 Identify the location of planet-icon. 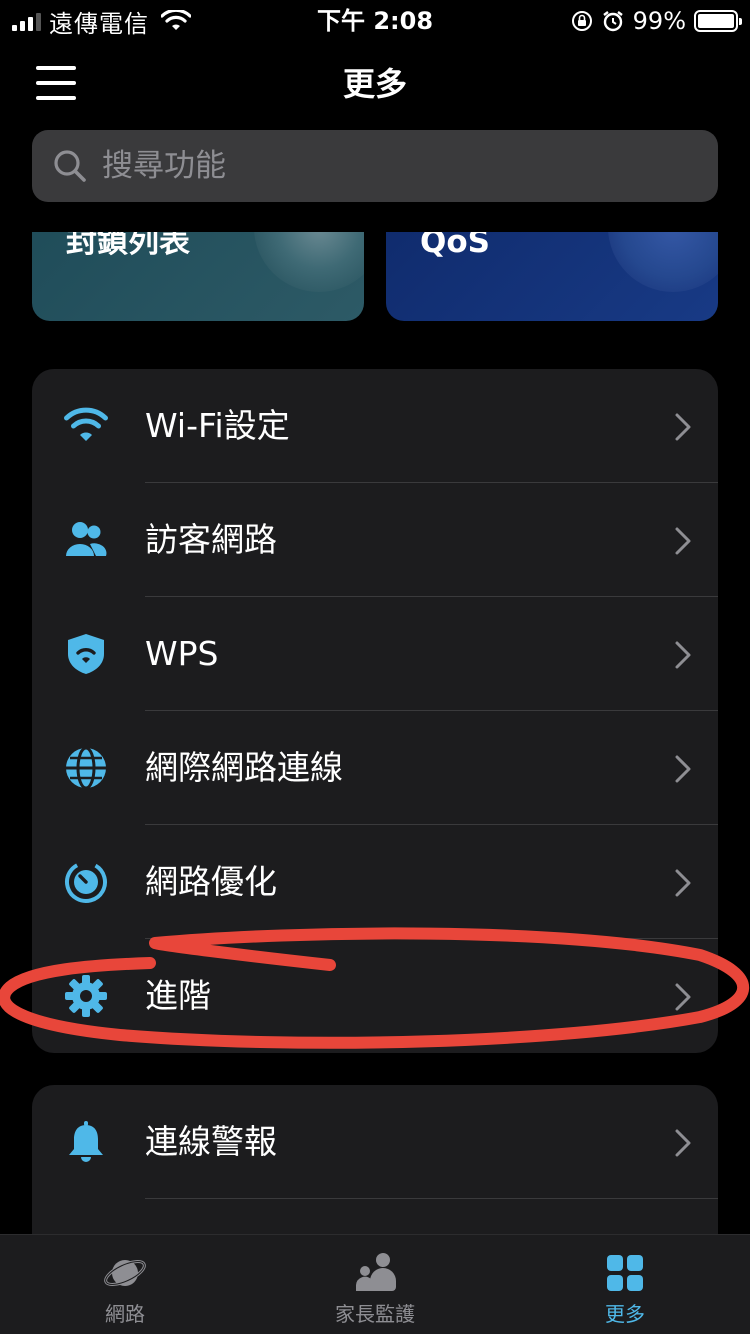
(125, 1273).